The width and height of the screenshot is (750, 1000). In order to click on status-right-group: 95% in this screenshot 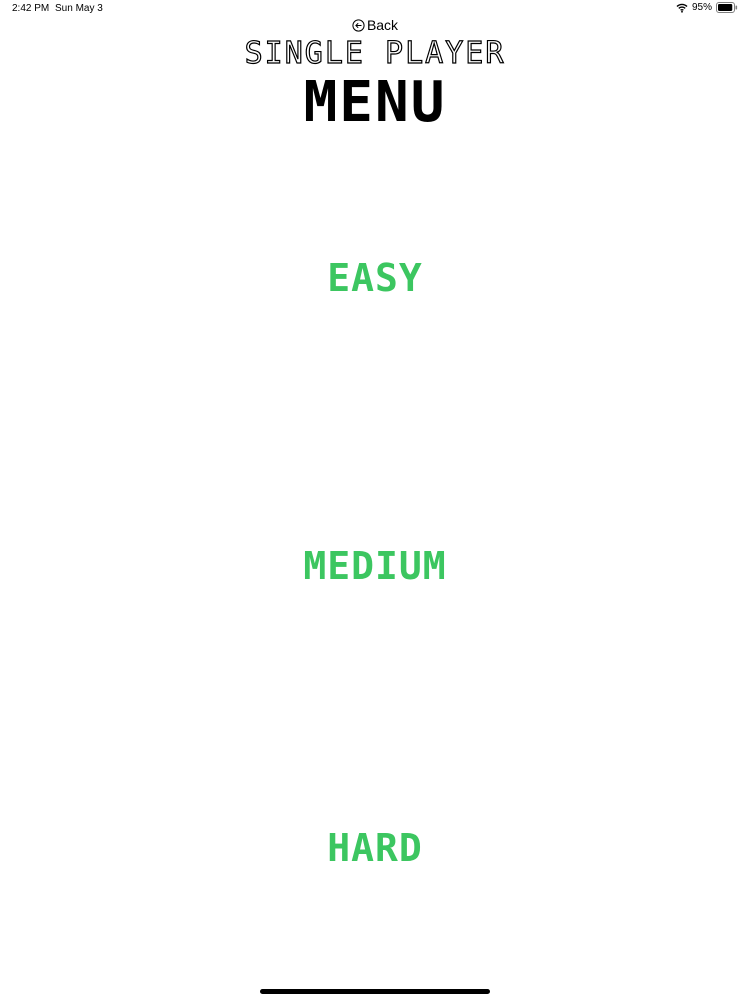, I will do `click(707, 7)`.